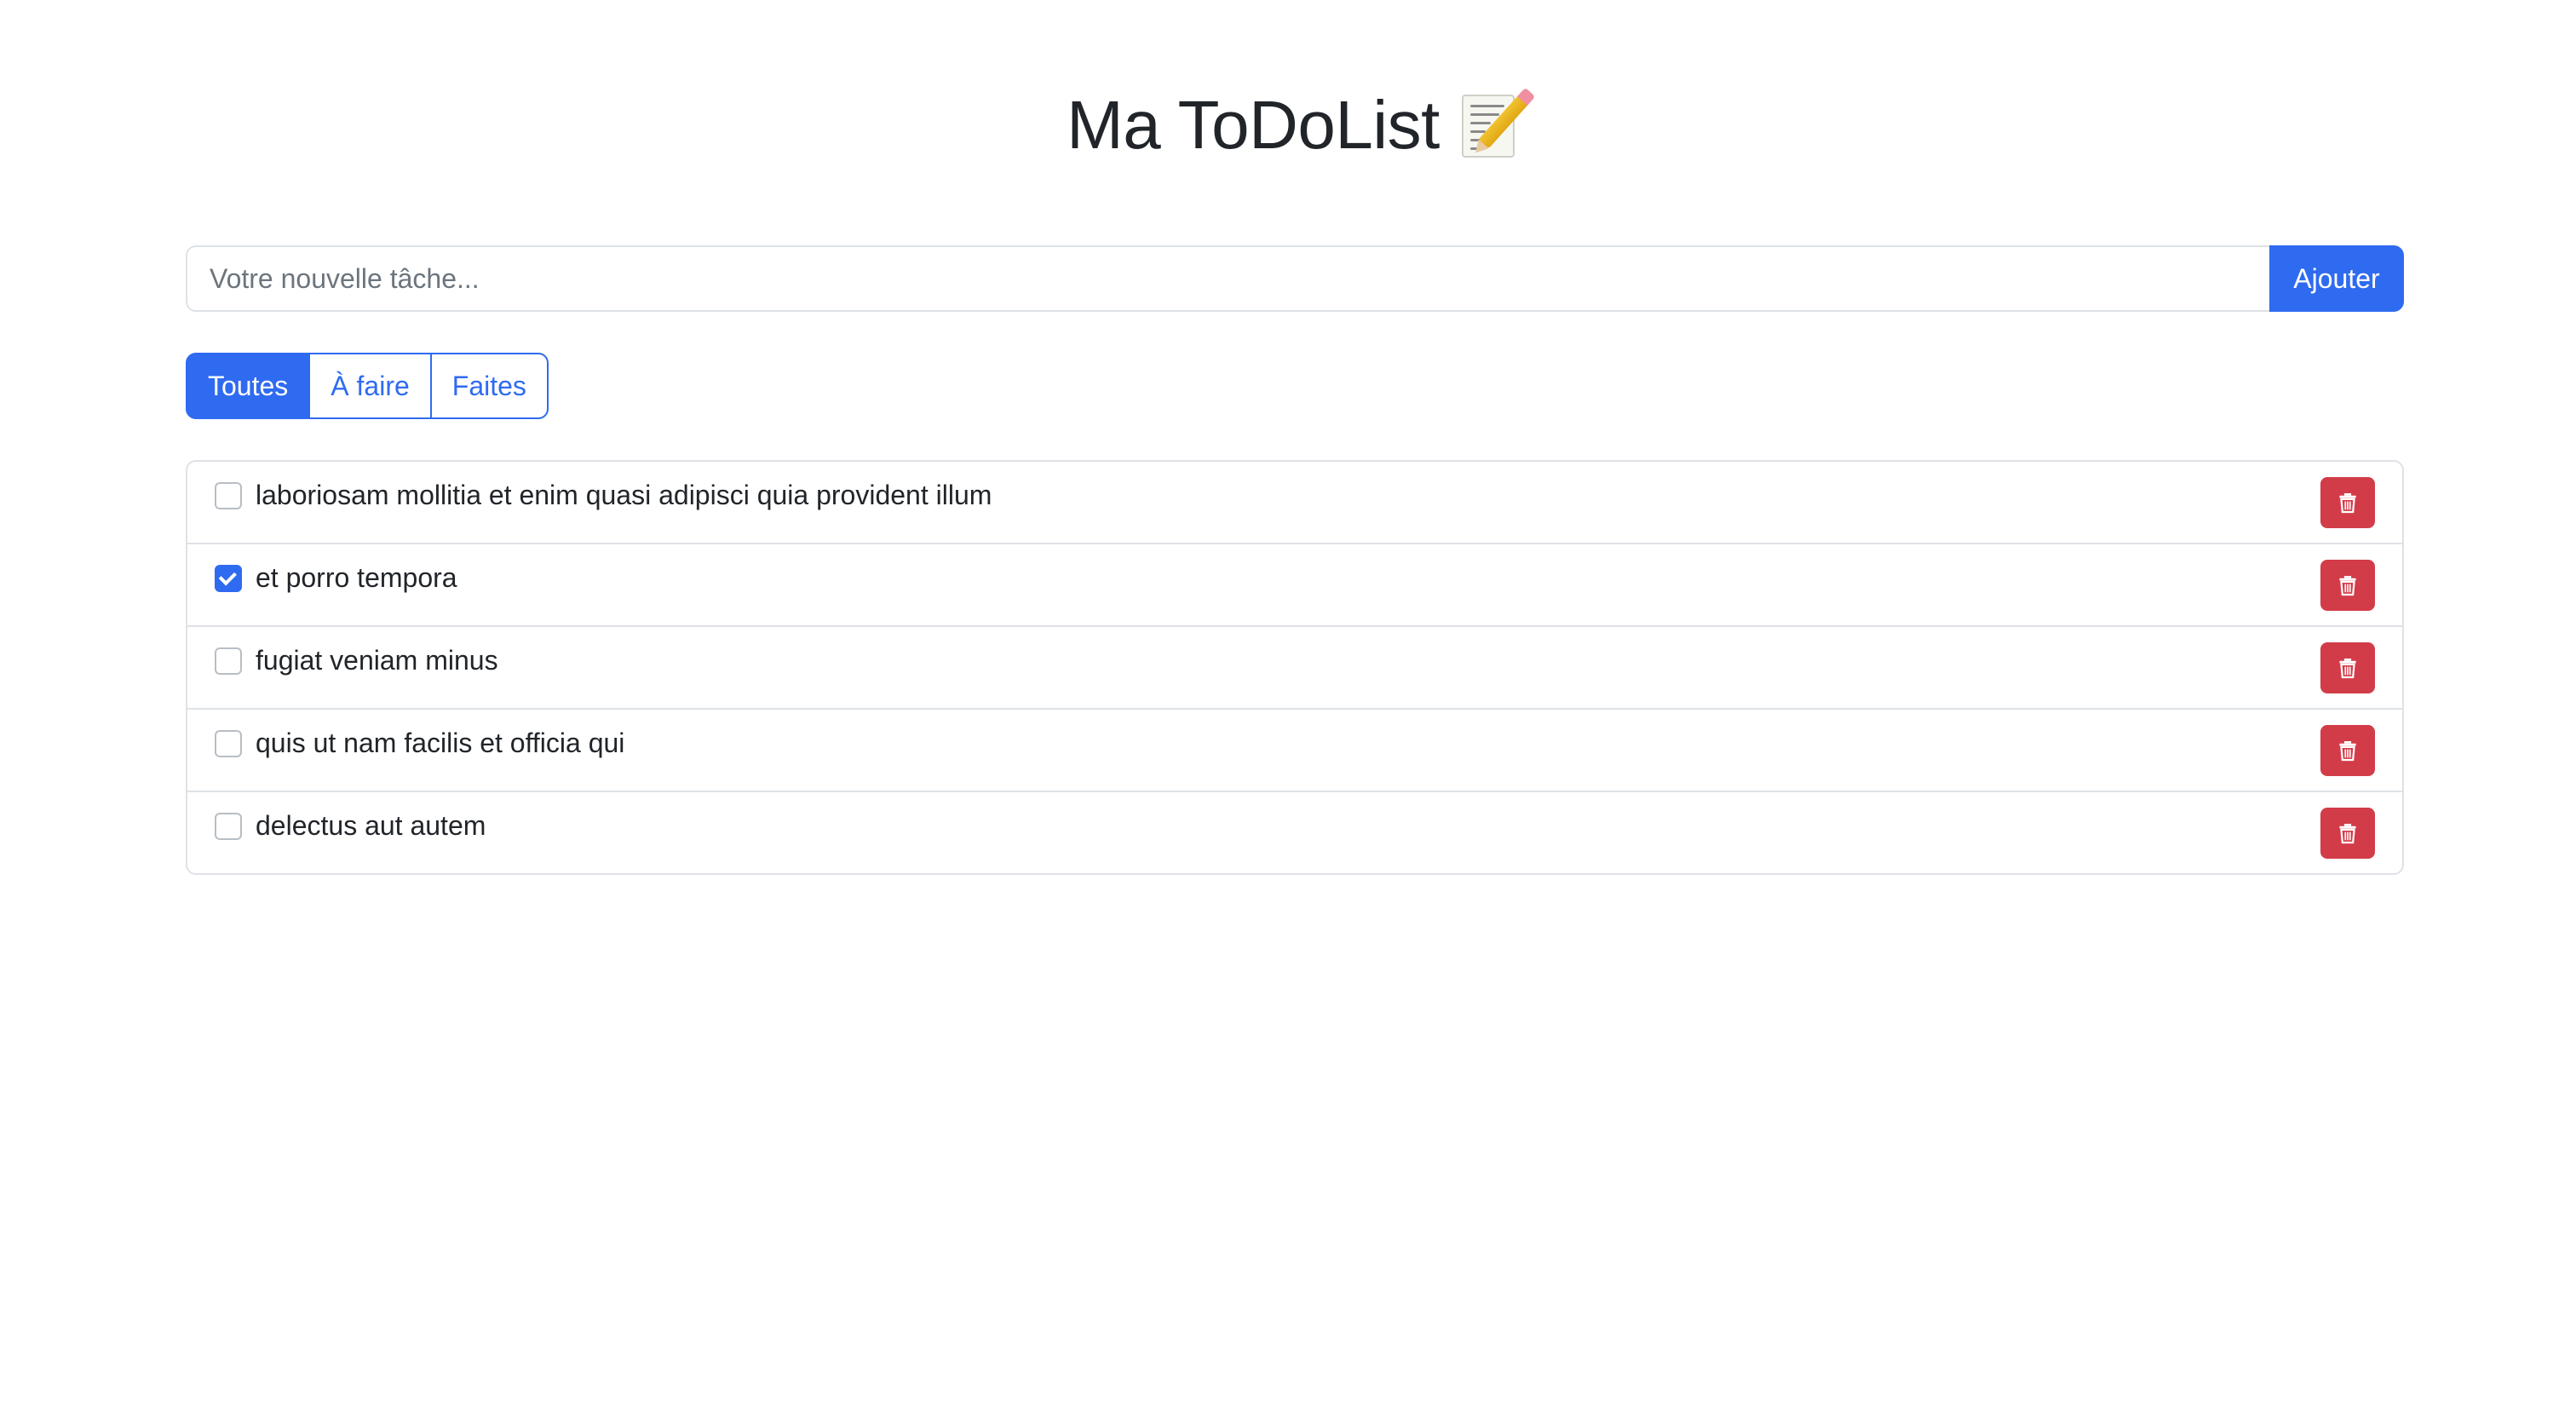 This screenshot has height=1421, width=2576. What do you see at coordinates (371, 825) in the screenshot?
I see `task-label: delectus aut autem` at bounding box center [371, 825].